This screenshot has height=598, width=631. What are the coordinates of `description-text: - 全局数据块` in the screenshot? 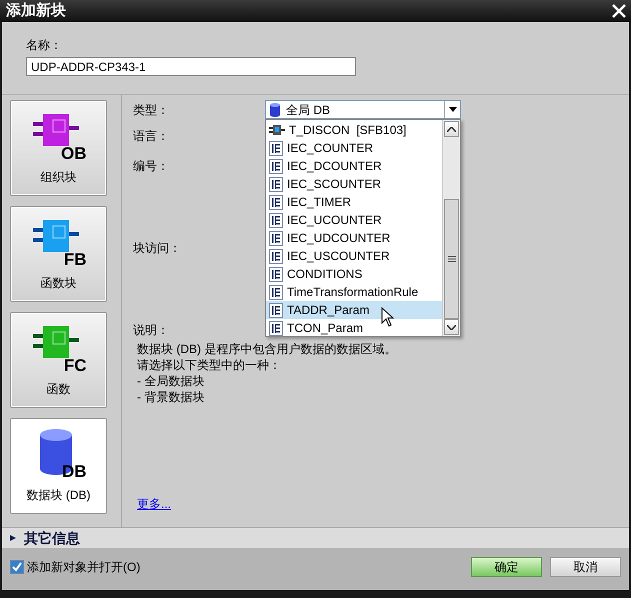 It's located at (170, 381).